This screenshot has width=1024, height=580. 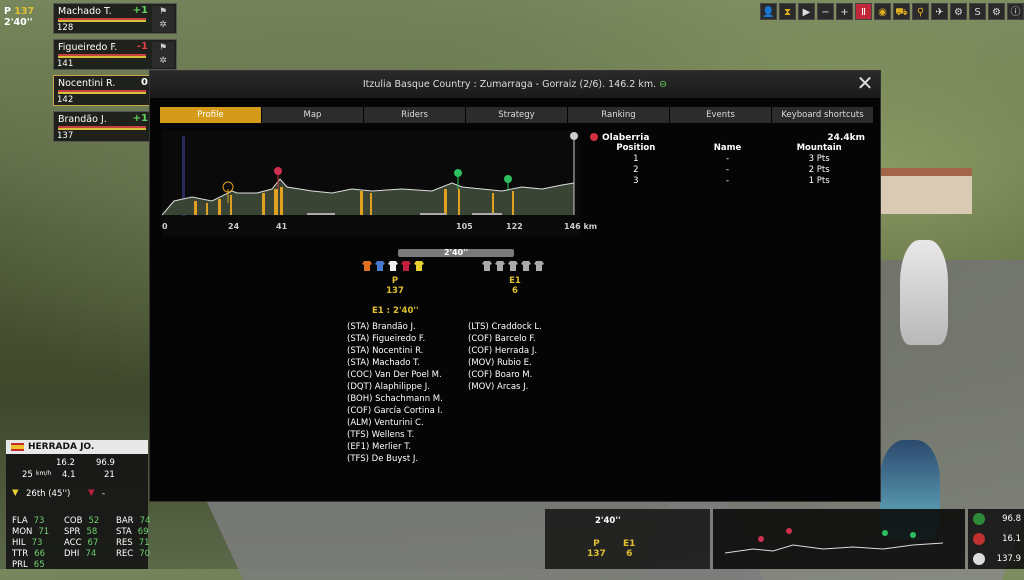 What do you see at coordinates (505, 375) in the screenshot?
I see `list-item: (COF) Boaro M.` at bounding box center [505, 375].